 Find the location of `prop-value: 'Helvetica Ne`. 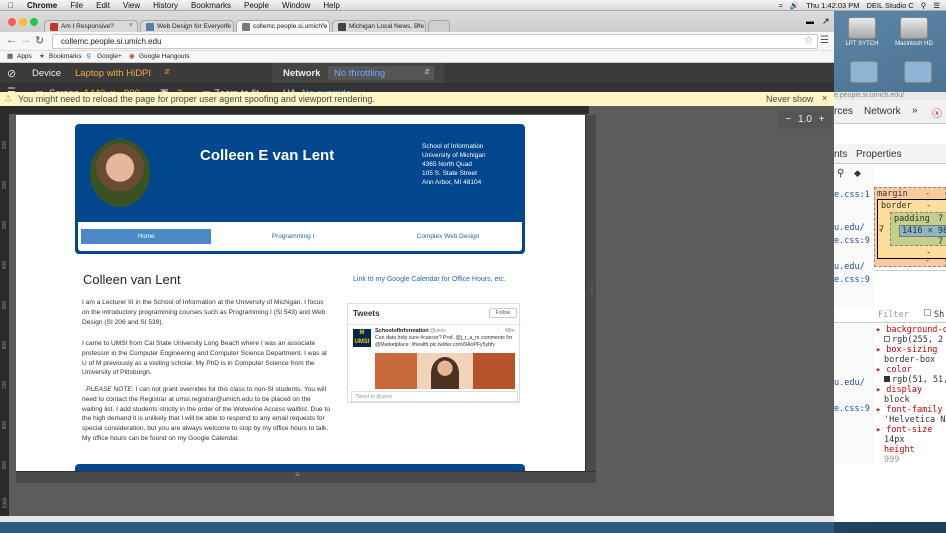

prop-value: 'Helvetica Ne is located at coordinates (915, 420).